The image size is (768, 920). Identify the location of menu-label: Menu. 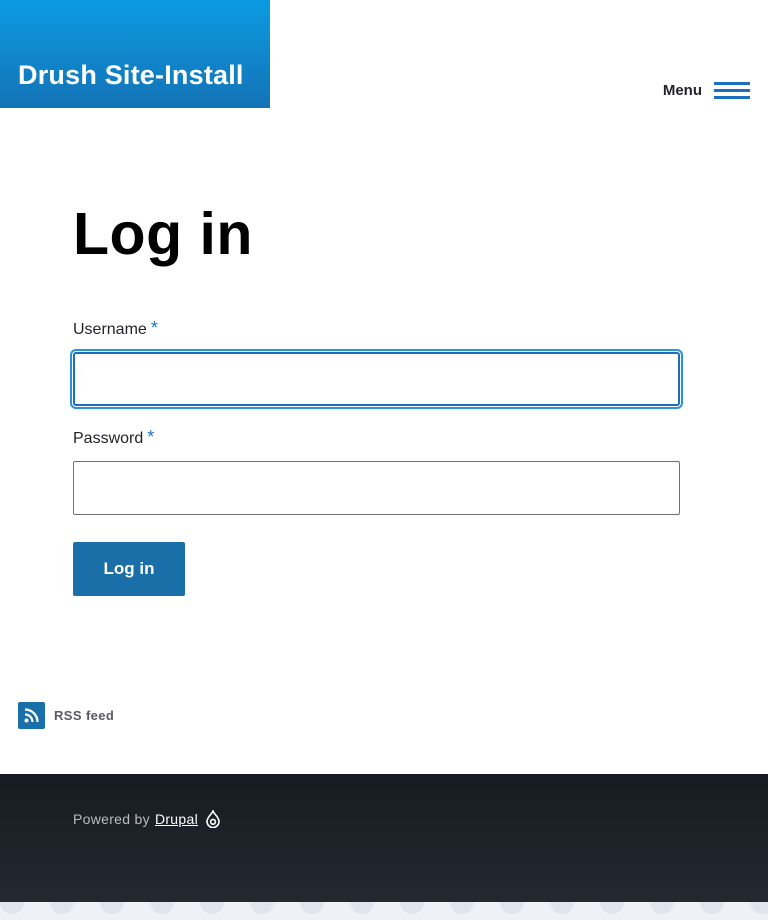
(682, 90).